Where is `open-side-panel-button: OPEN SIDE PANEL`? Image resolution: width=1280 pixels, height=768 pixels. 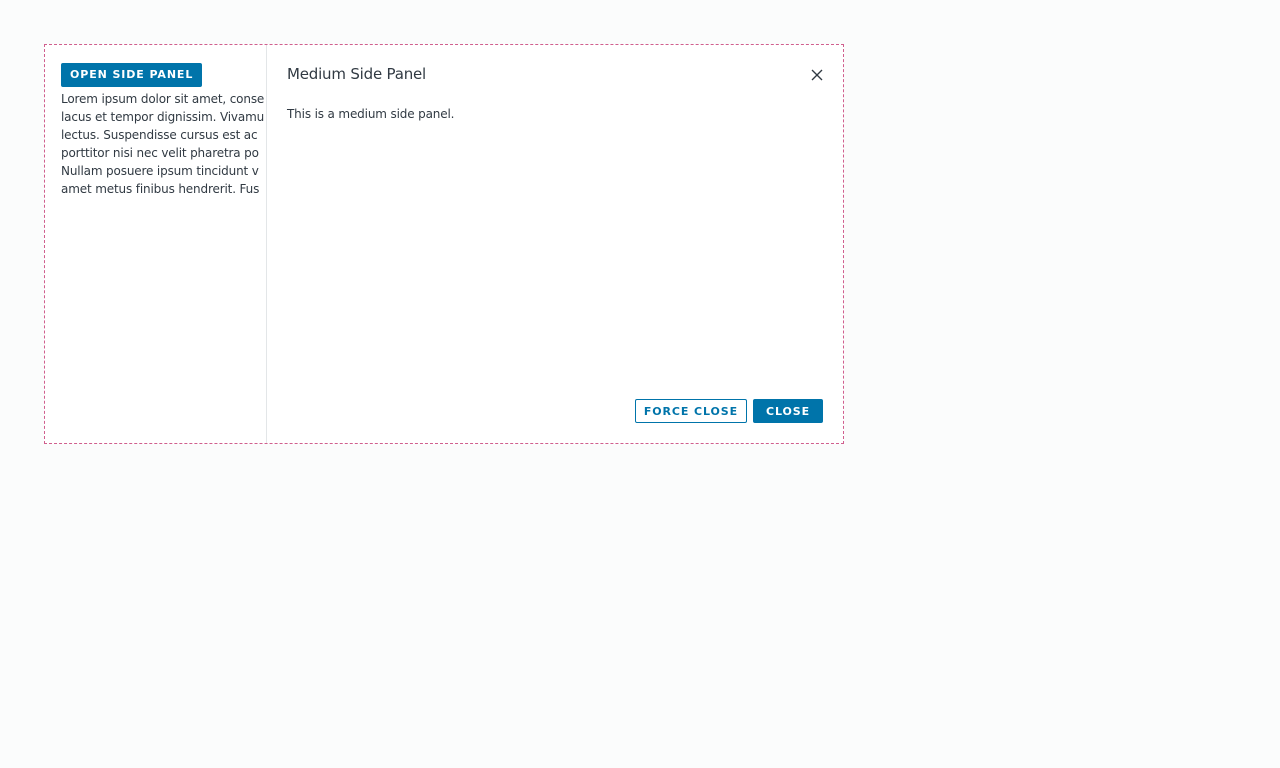 open-side-panel-button: OPEN SIDE PANEL is located at coordinates (132, 75).